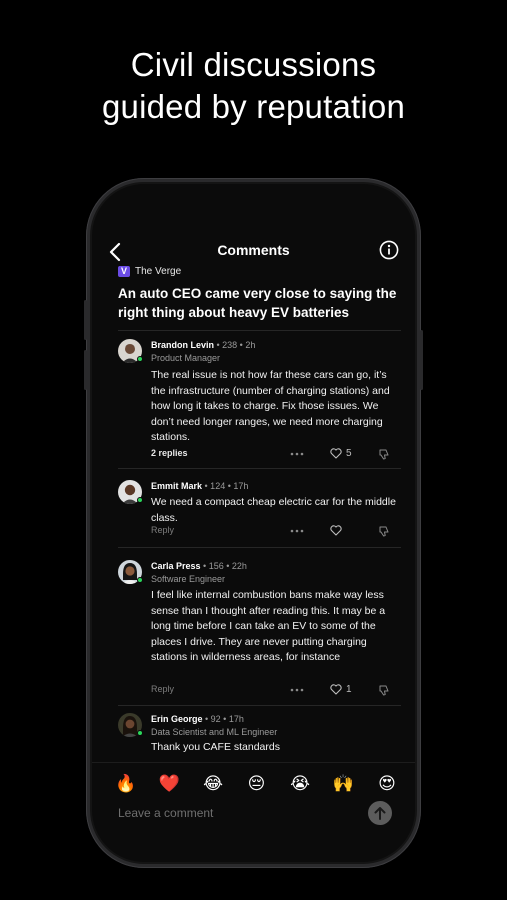 This screenshot has height=900, width=507. I want to click on comment-meta: • 238 • 2h, so click(235, 345).